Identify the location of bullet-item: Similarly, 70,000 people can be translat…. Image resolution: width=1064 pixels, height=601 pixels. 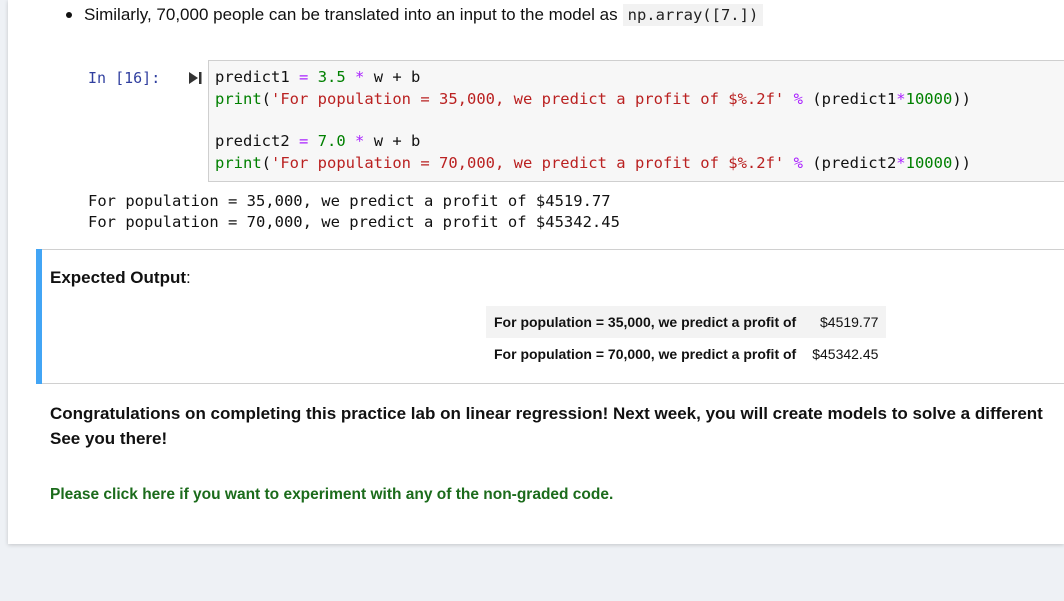
(415, 15).